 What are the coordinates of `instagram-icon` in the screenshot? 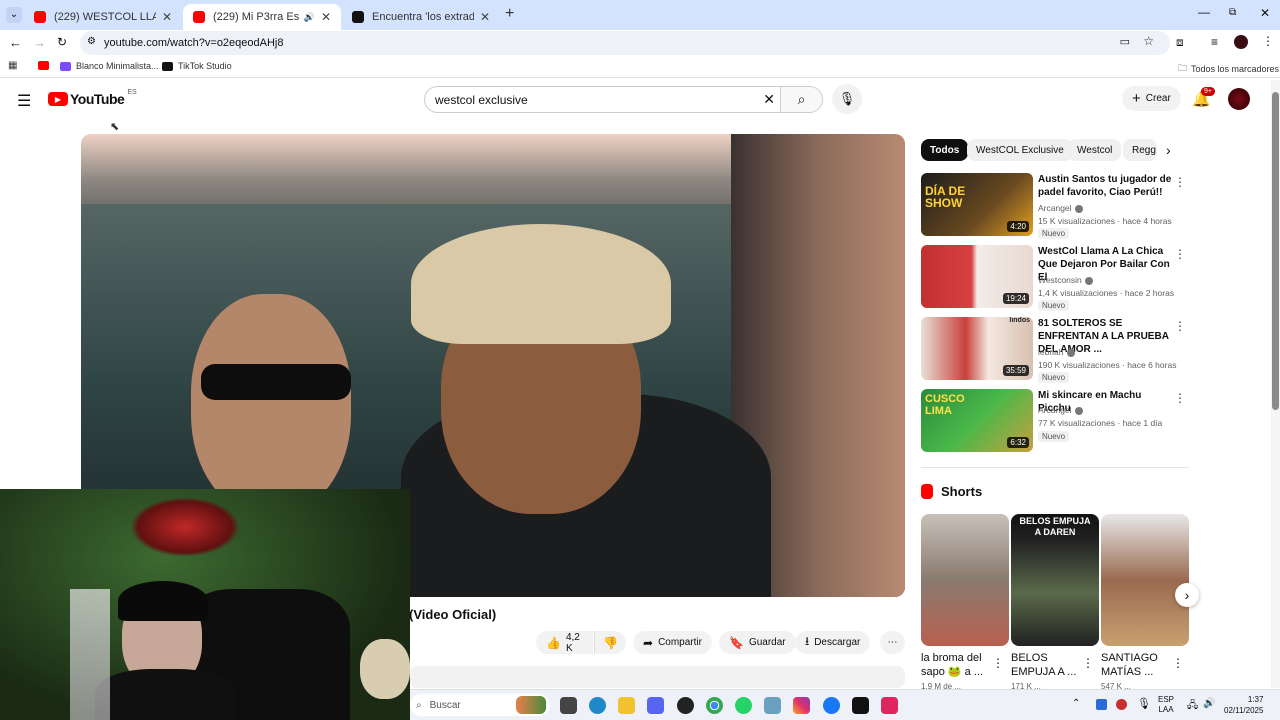 It's located at (801, 705).